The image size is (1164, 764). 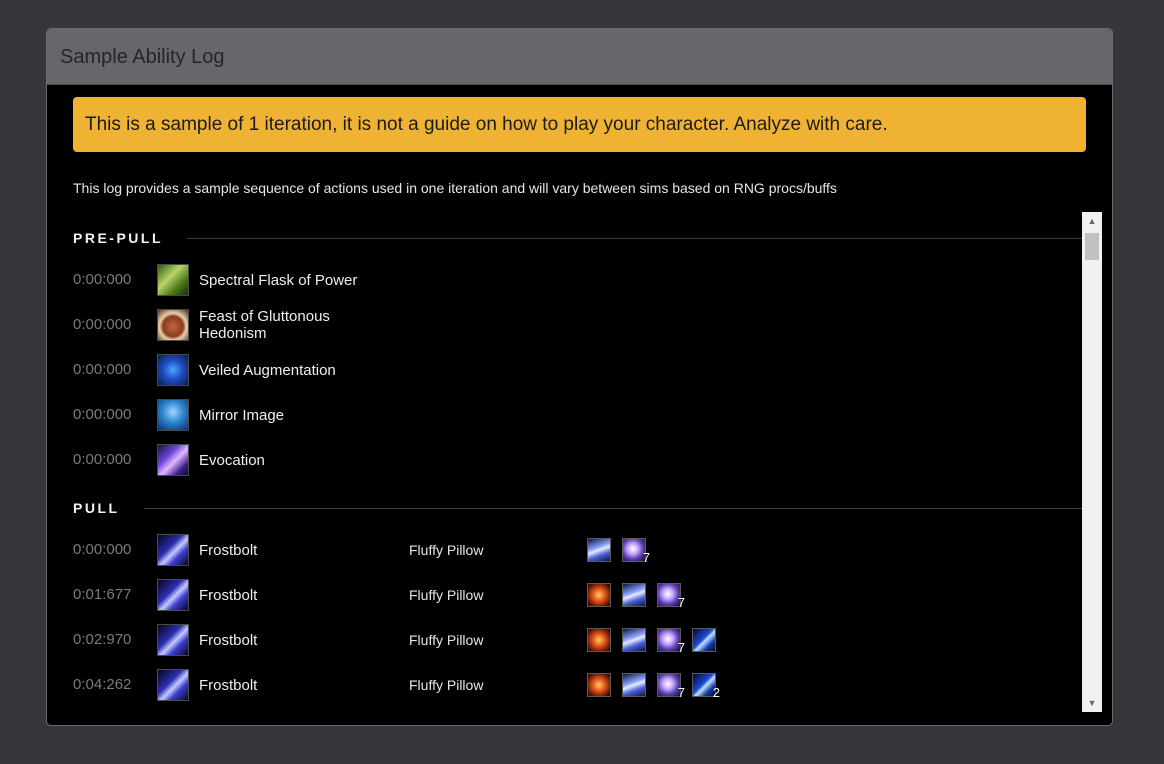 What do you see at coordinates (1092, 462) in the screenshot?
I see `log-scrollbar: ▲ ▼` at bounding box center [1092, 462].